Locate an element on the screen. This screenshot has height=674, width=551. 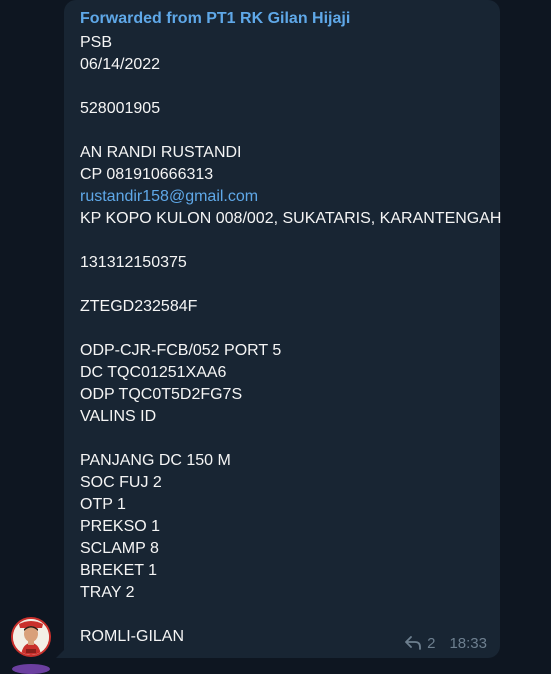
next-avatar-partial is located at coordinates (31, 669).